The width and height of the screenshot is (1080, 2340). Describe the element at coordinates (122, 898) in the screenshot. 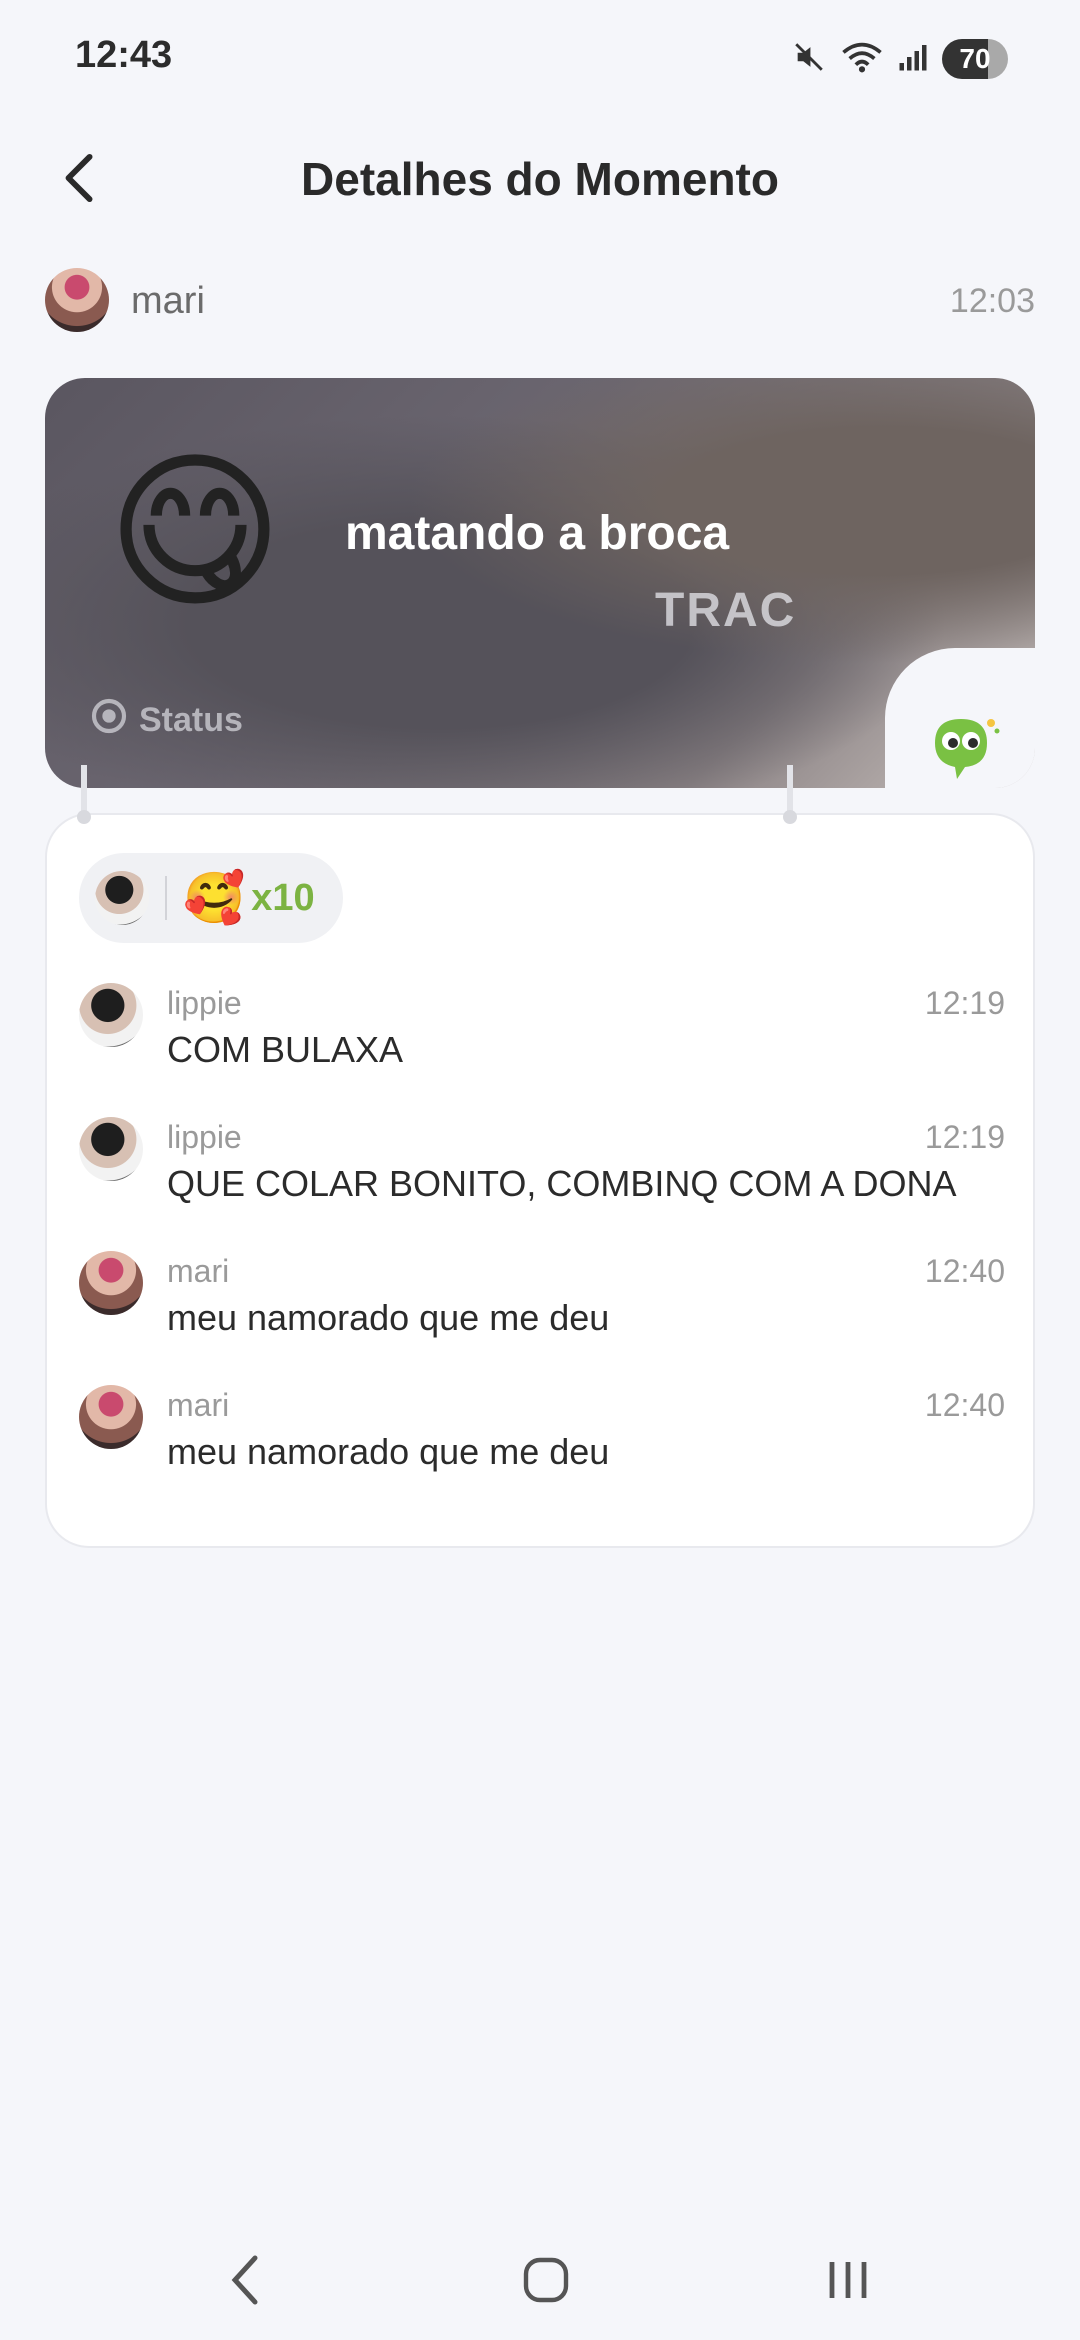

I see `reactor-avatar` at that location.